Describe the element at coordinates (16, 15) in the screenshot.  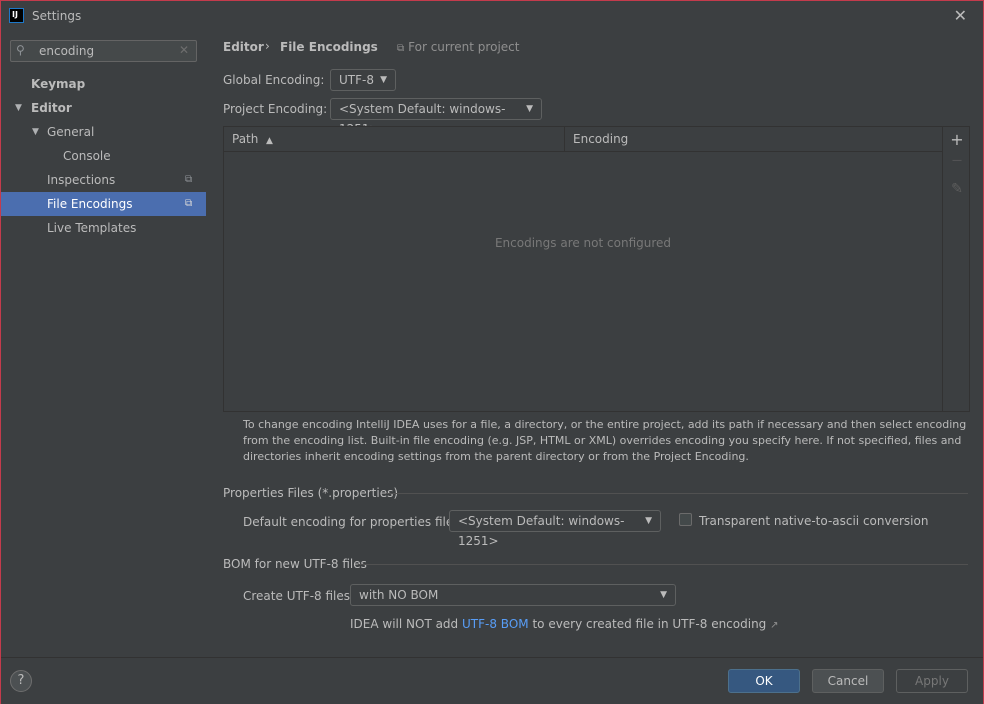
I see `intellij-logo-icon: IJ` at that location.